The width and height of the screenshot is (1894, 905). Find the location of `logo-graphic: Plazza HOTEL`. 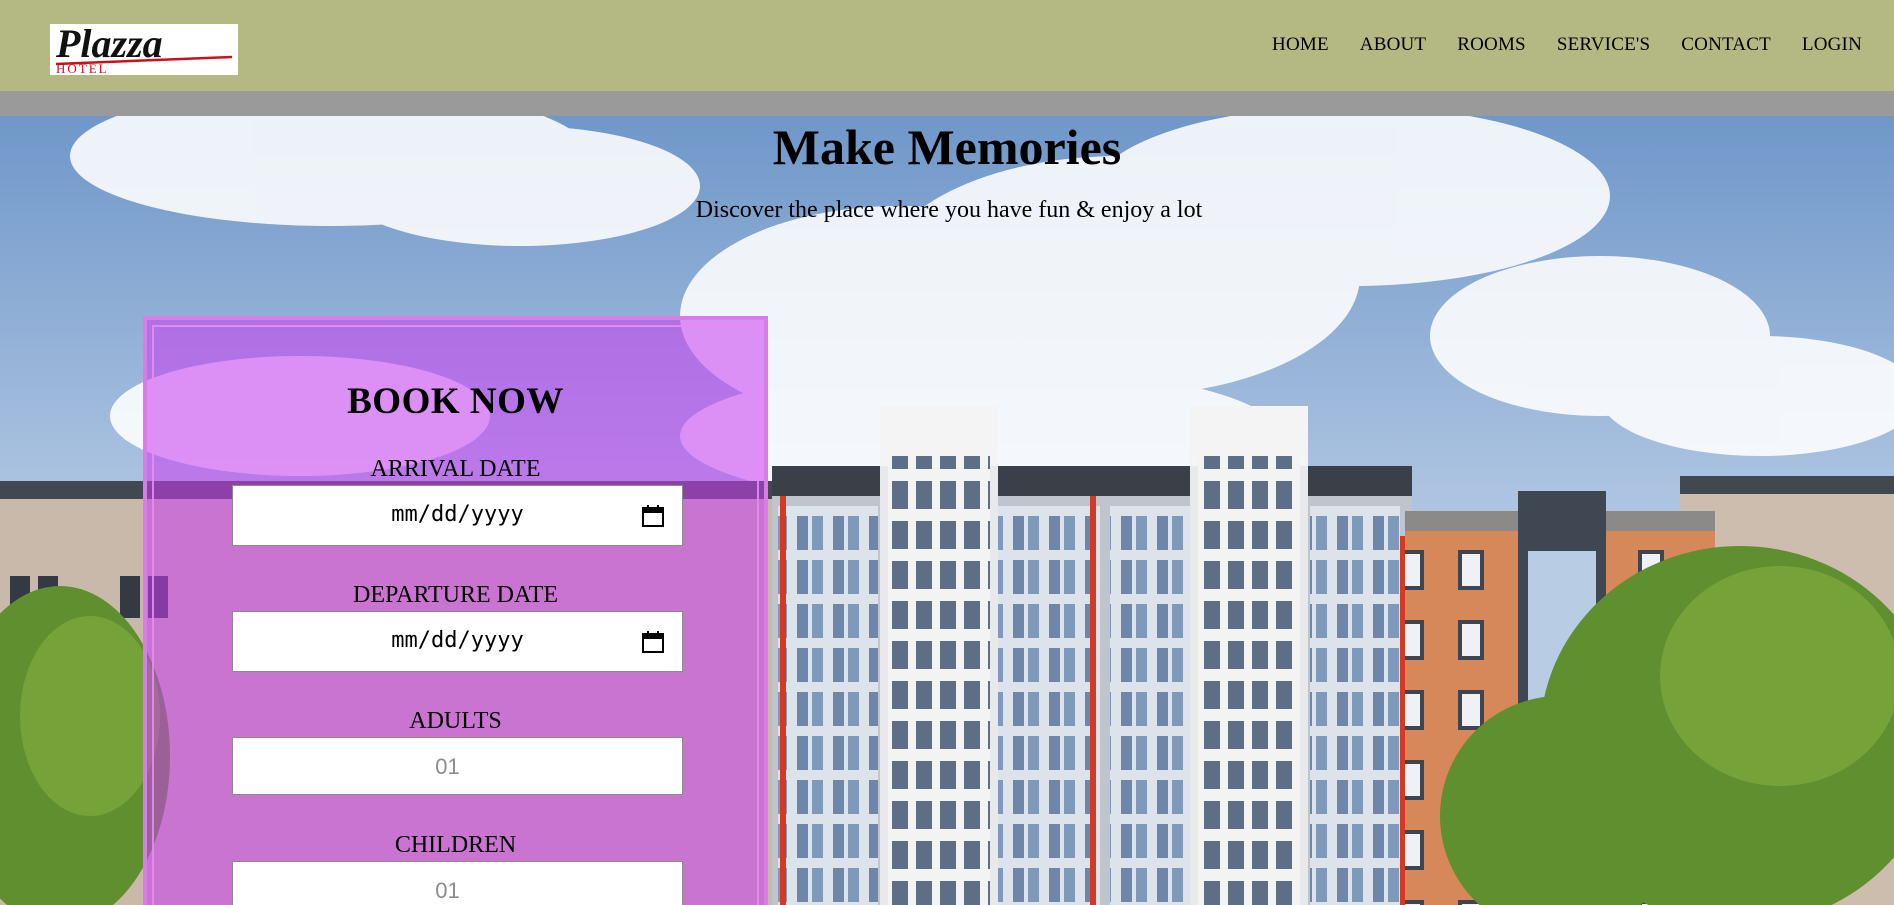

logo-graphic: Plazza HOTEL is located at coordinates (144, 49).